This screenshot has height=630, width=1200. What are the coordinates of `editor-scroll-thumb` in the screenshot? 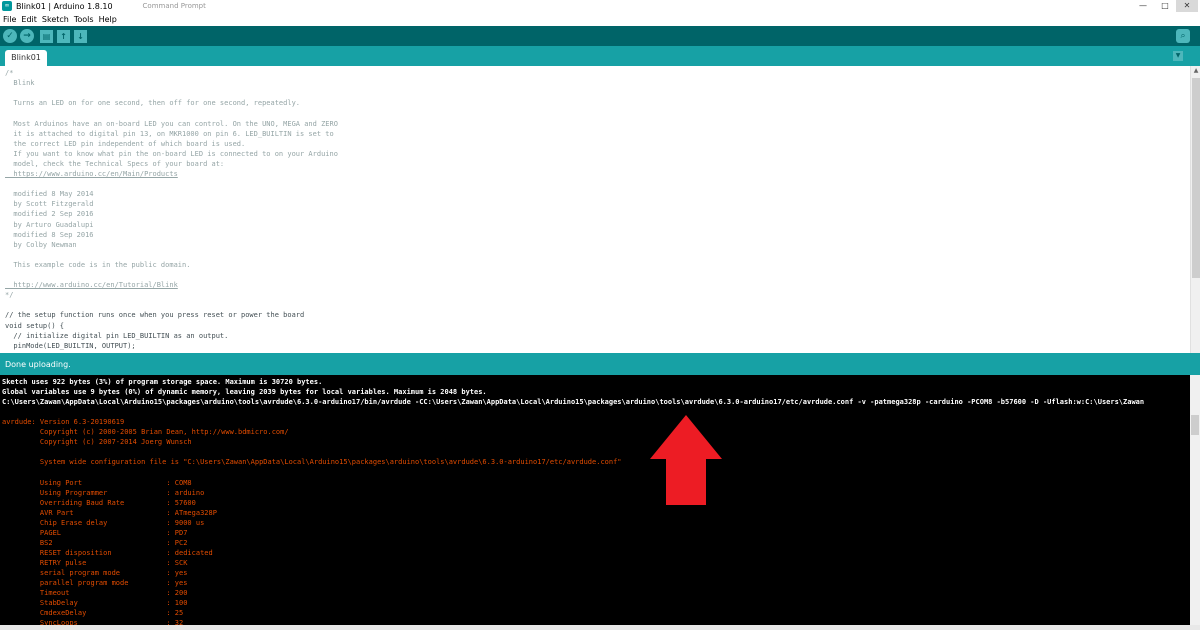 It's located at (1196, 178).